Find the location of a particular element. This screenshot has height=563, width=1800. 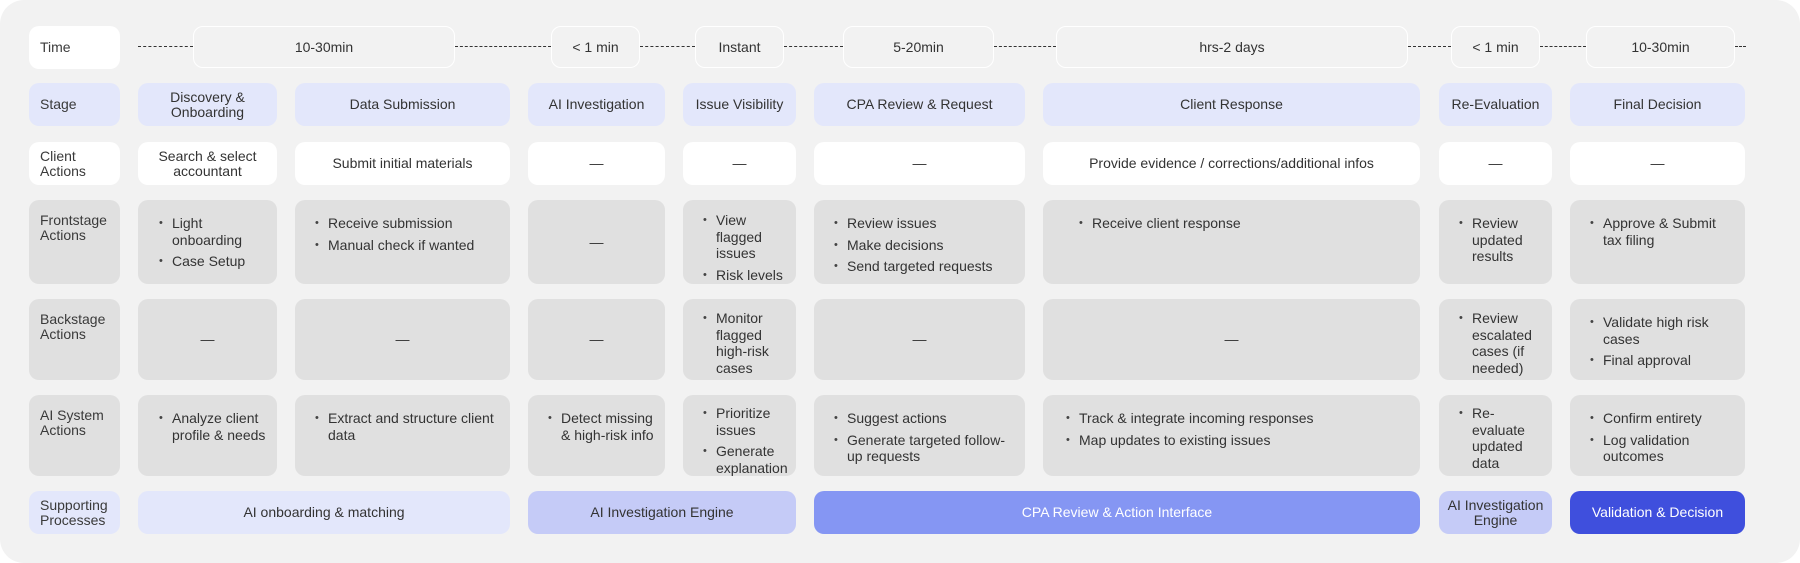

stage-cell: Client Response is located at coordinates (1231, 104).